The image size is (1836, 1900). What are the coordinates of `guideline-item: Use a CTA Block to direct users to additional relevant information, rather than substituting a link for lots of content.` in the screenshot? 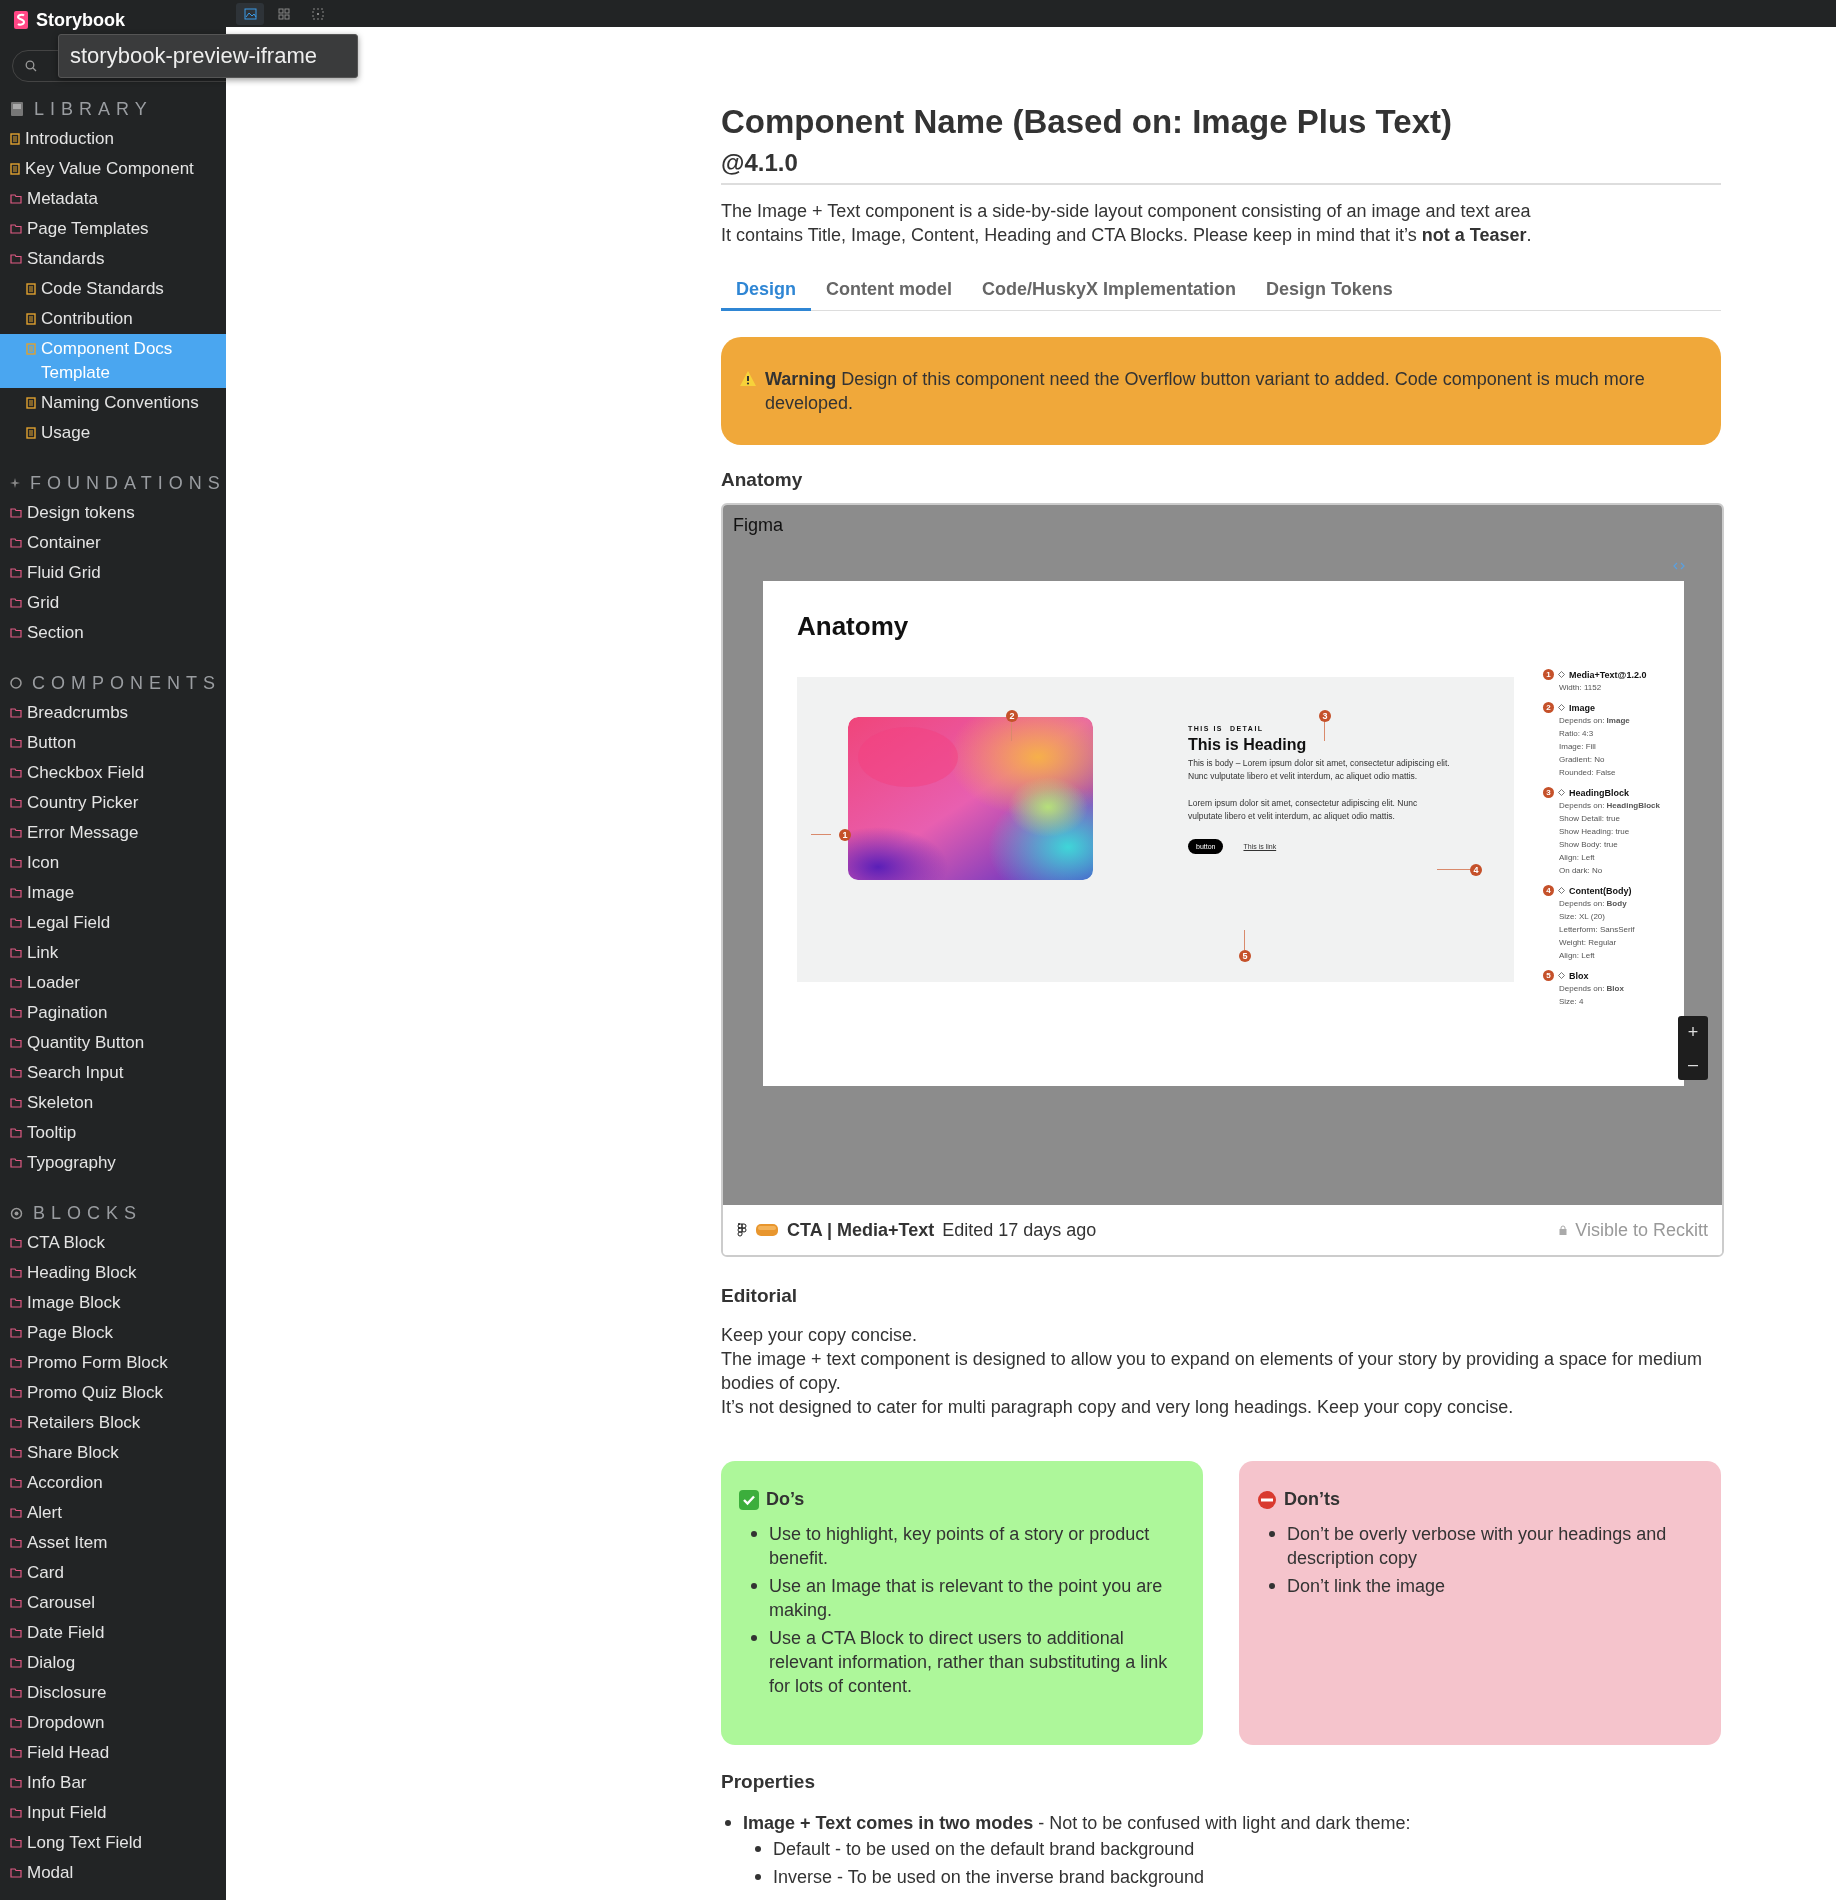 It's located at (969, 1662).